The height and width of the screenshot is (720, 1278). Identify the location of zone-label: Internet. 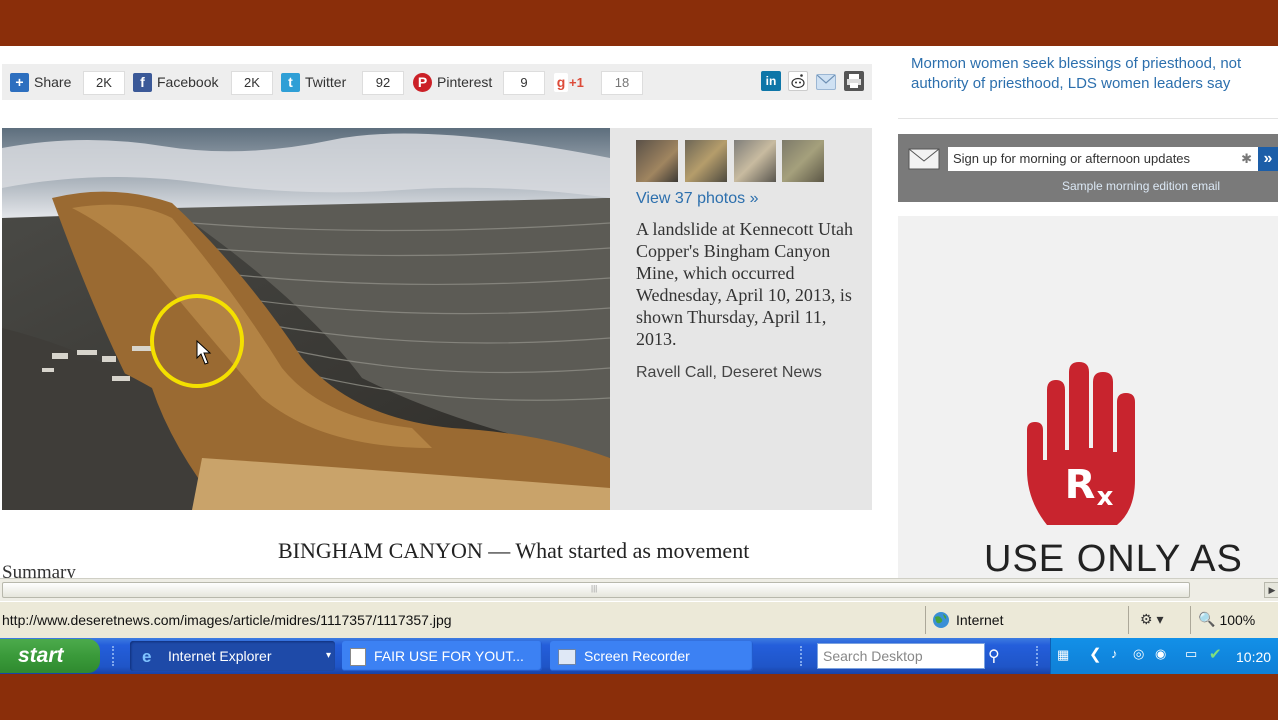
(980, 620).